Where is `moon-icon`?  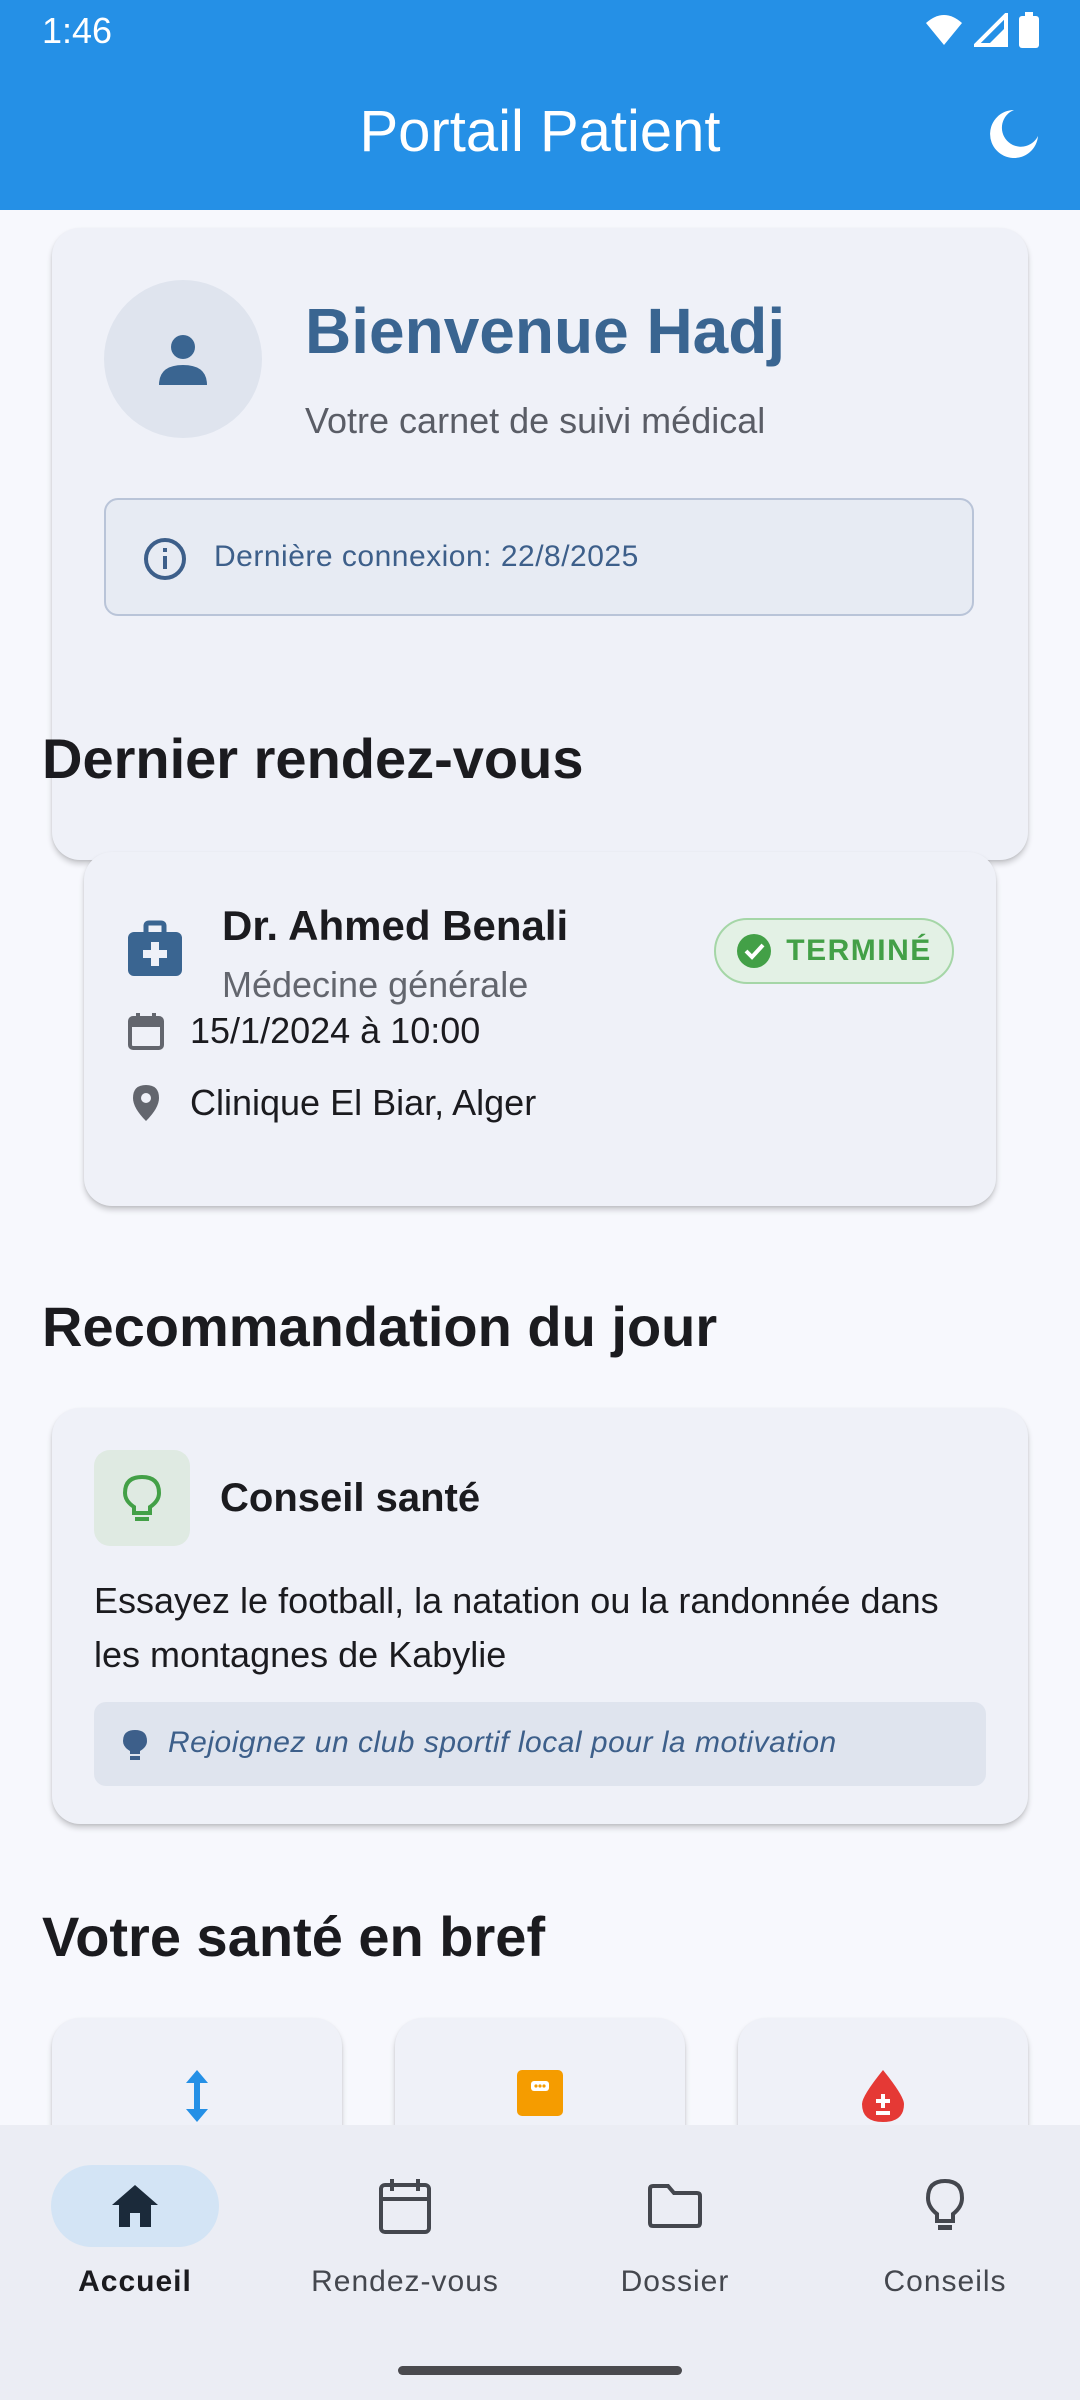 moon-icon is located at coordinates (1014, 134).